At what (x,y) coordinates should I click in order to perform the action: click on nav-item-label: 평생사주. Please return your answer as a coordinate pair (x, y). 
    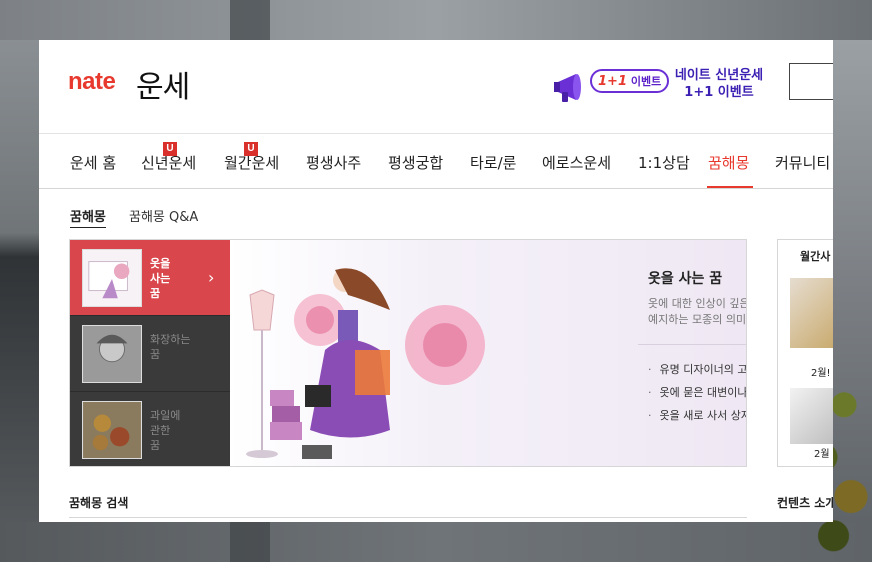
    Looking at the image, I should click on (334, 163).